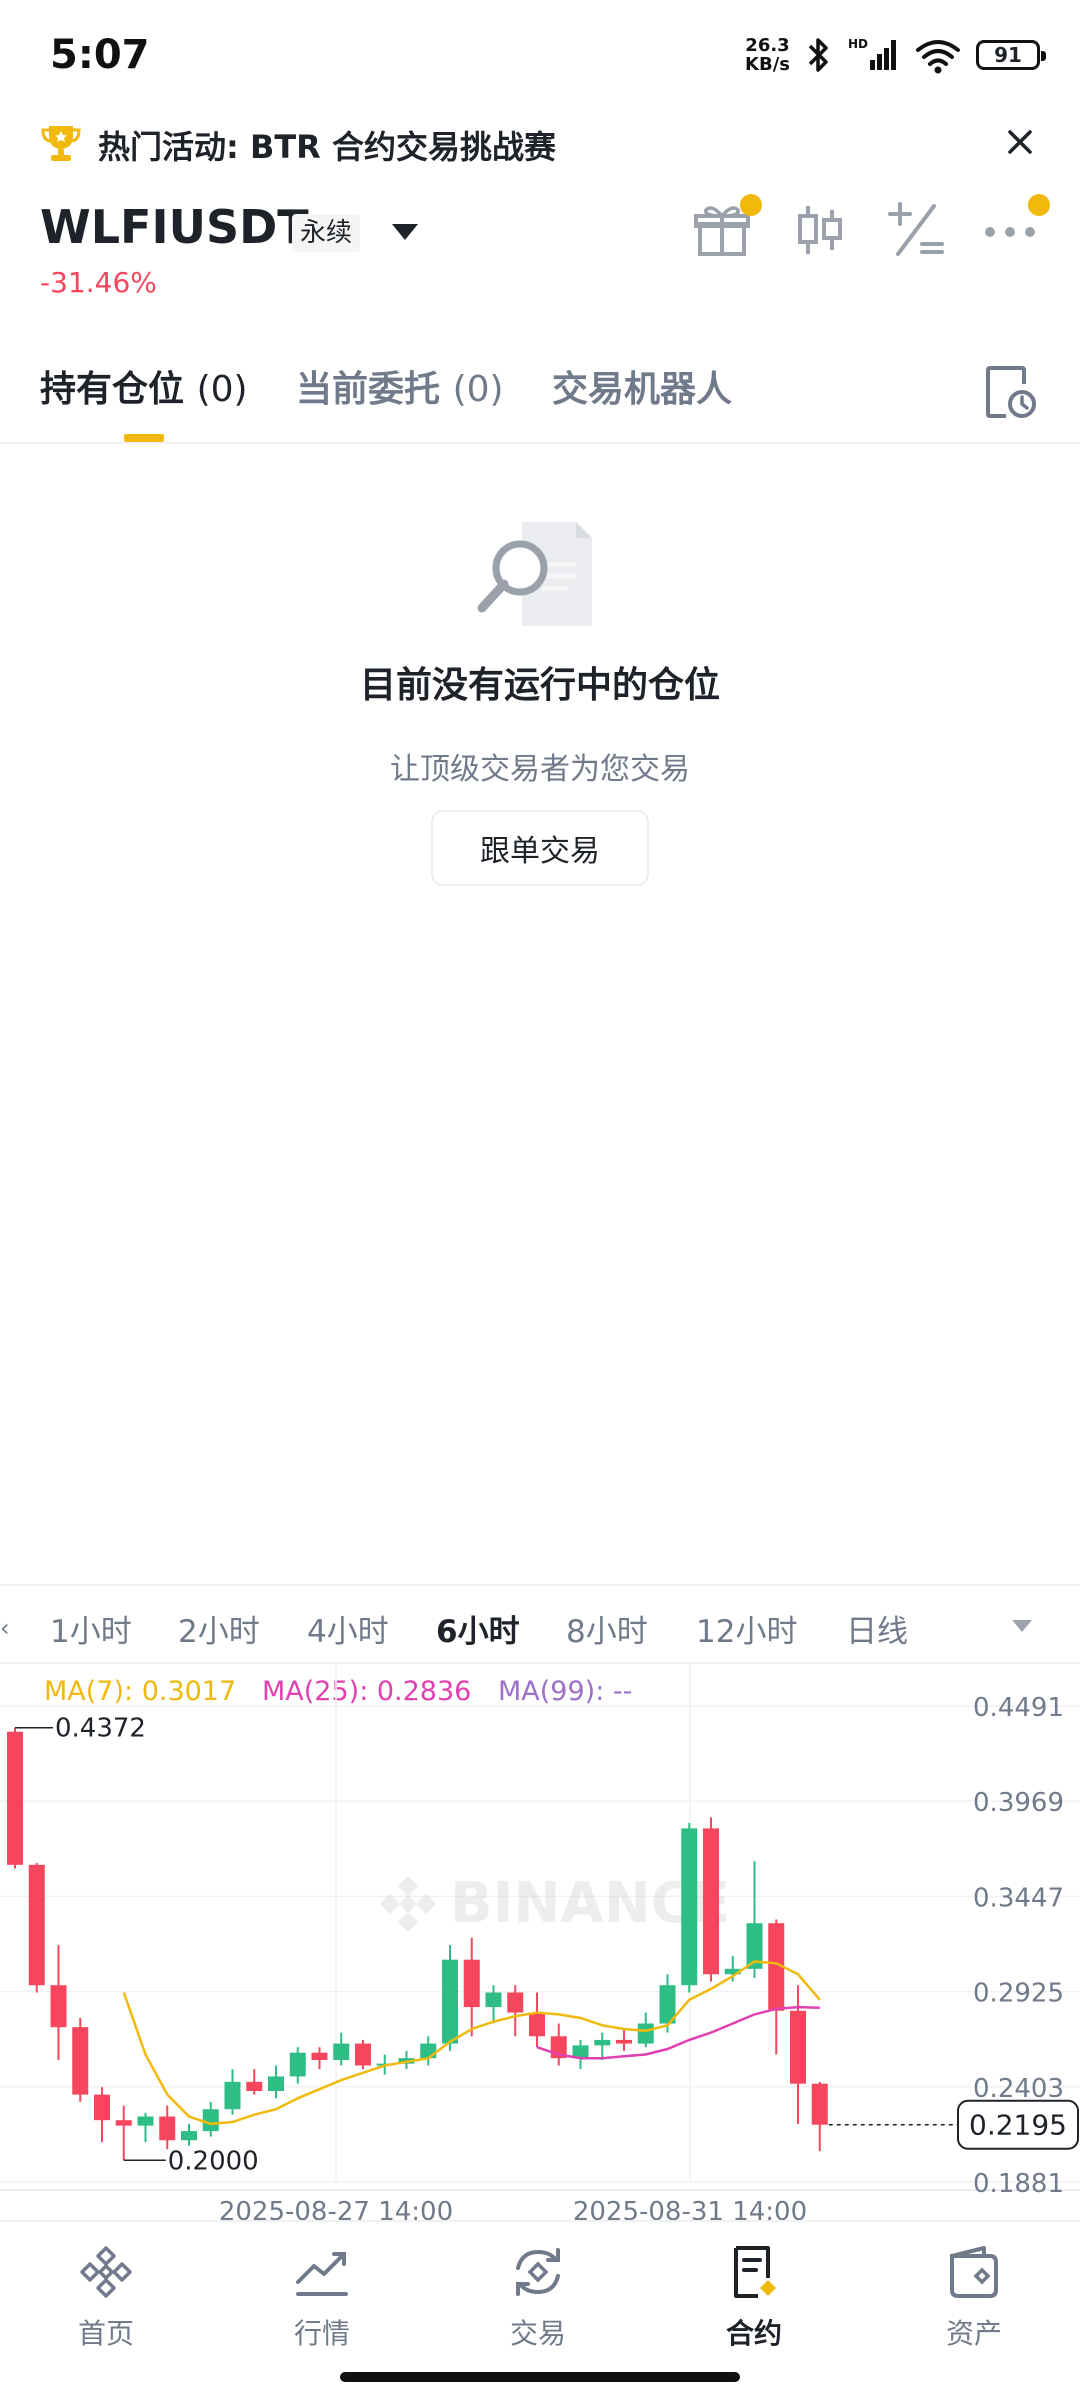  What do you see at coordinates (100, 1729) in the screenshot?
I see `high-marker-label: 0.4372` at bounding box center [100, 1729].